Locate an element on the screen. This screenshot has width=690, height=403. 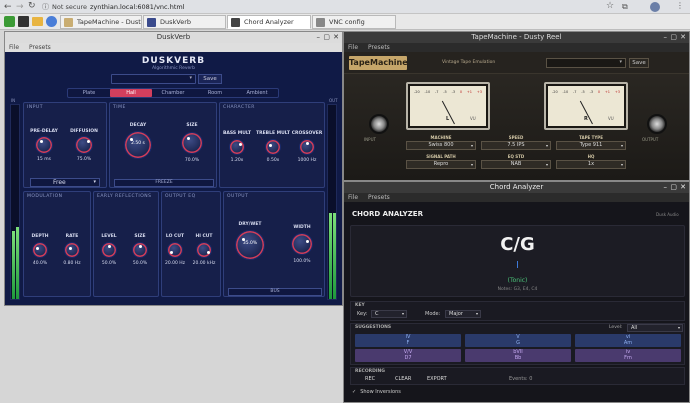
chord-degree: I is located at coordinates (517, 265).